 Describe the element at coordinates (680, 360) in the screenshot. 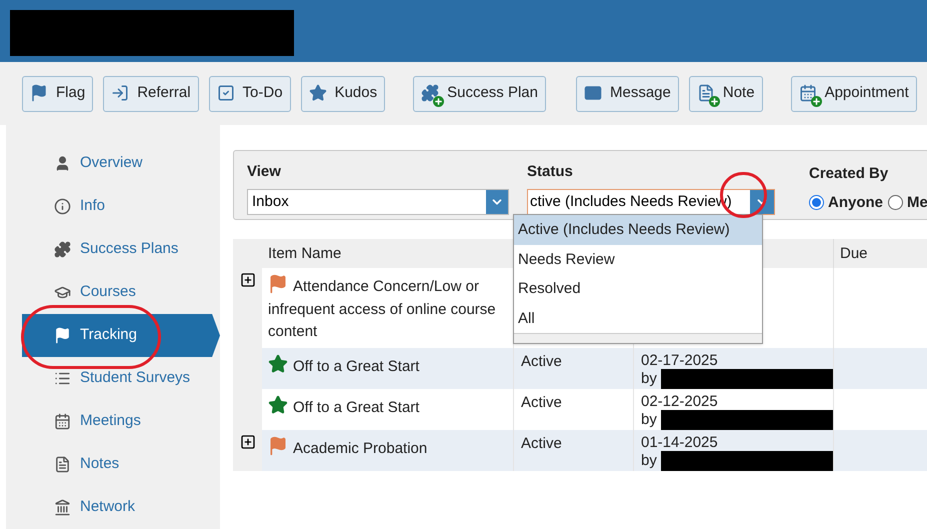

I see `date-text: 02-17-2025` at that location.